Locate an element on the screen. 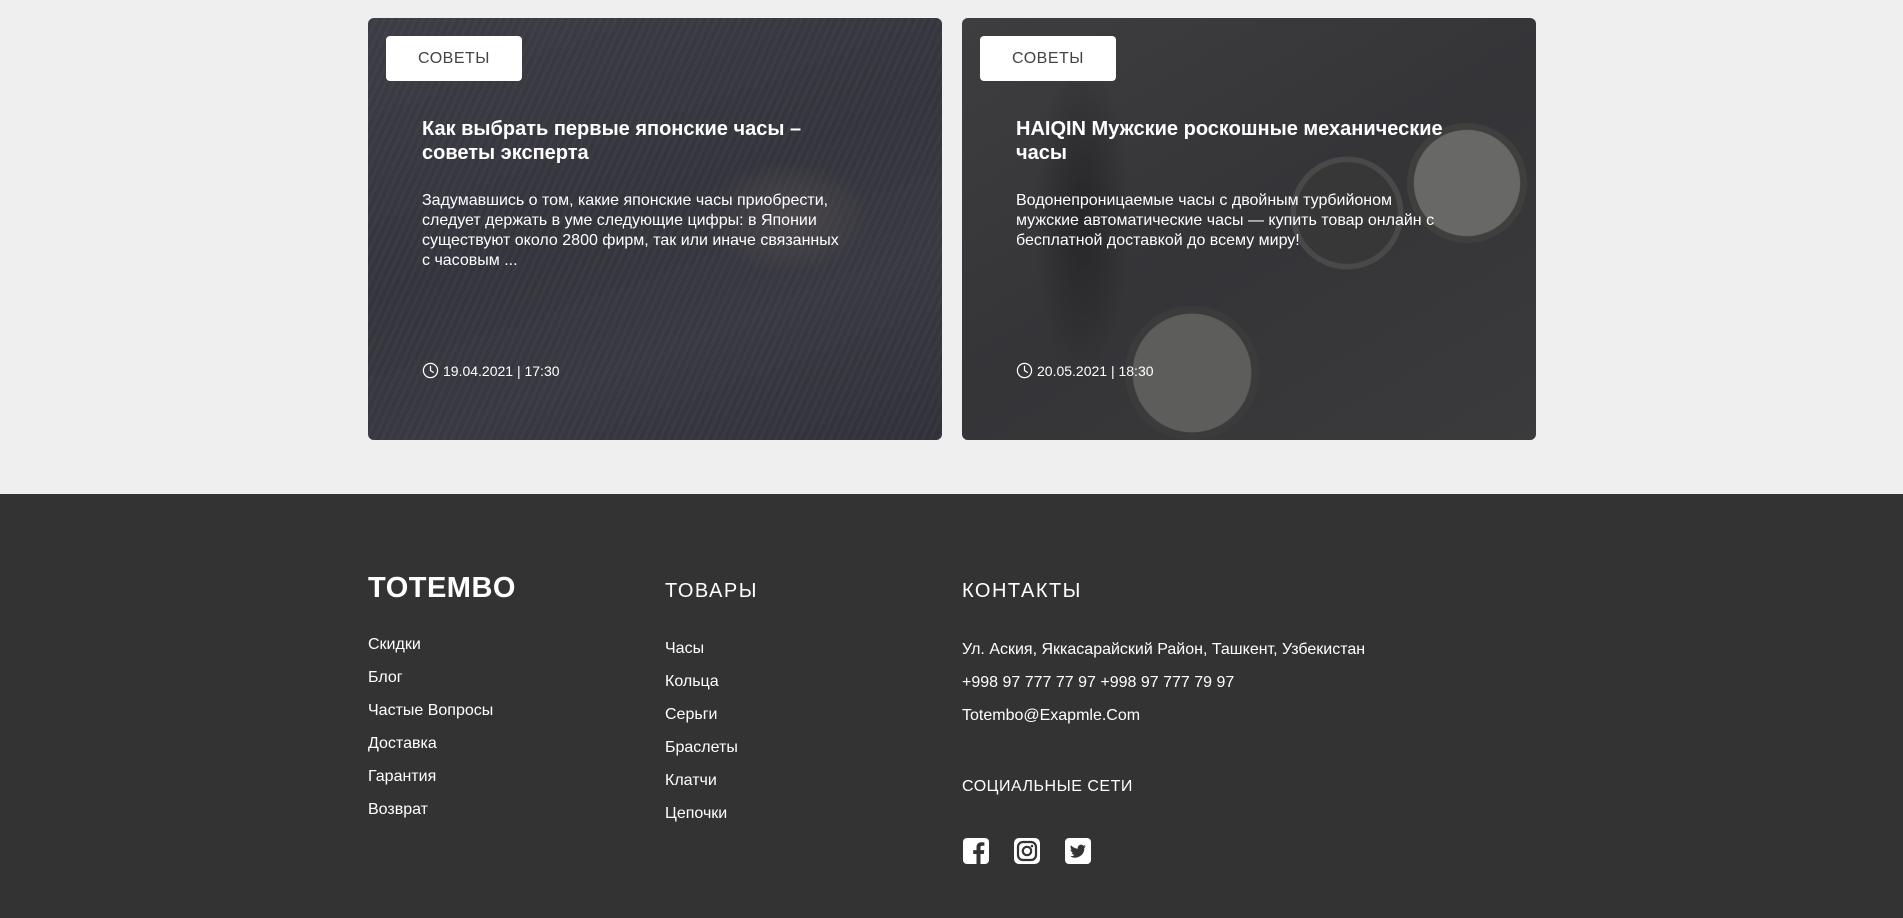  footer-link-blog: Блог is located at coordinates (430, 683).